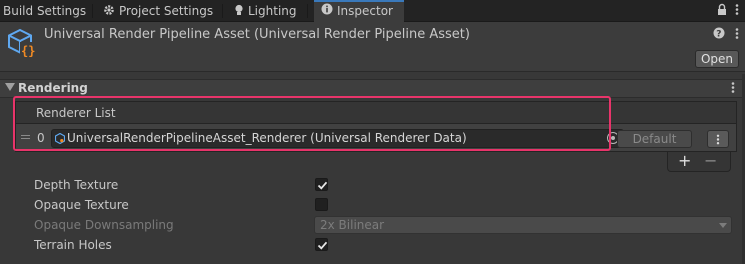 The width and height of the screenshot is (745, 264). Describe the element at coordinates (22, 43) in the screenshot. I see `render-pipeline-asset-icon: {}` at that location.